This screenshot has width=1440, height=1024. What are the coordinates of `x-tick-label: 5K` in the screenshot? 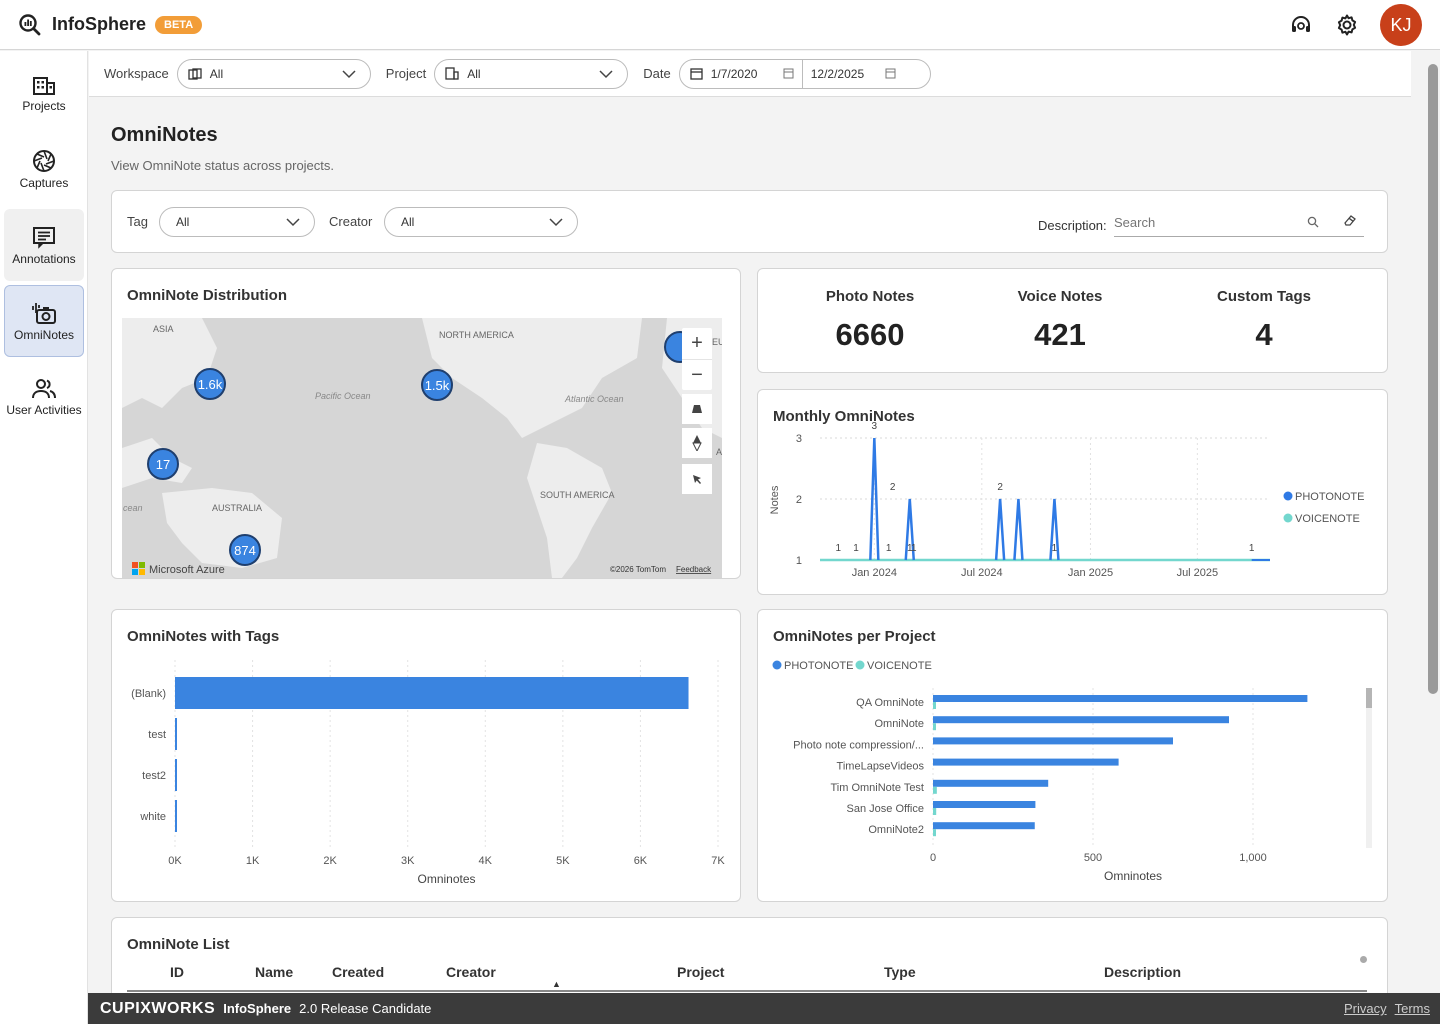 It's located at (563, 861).